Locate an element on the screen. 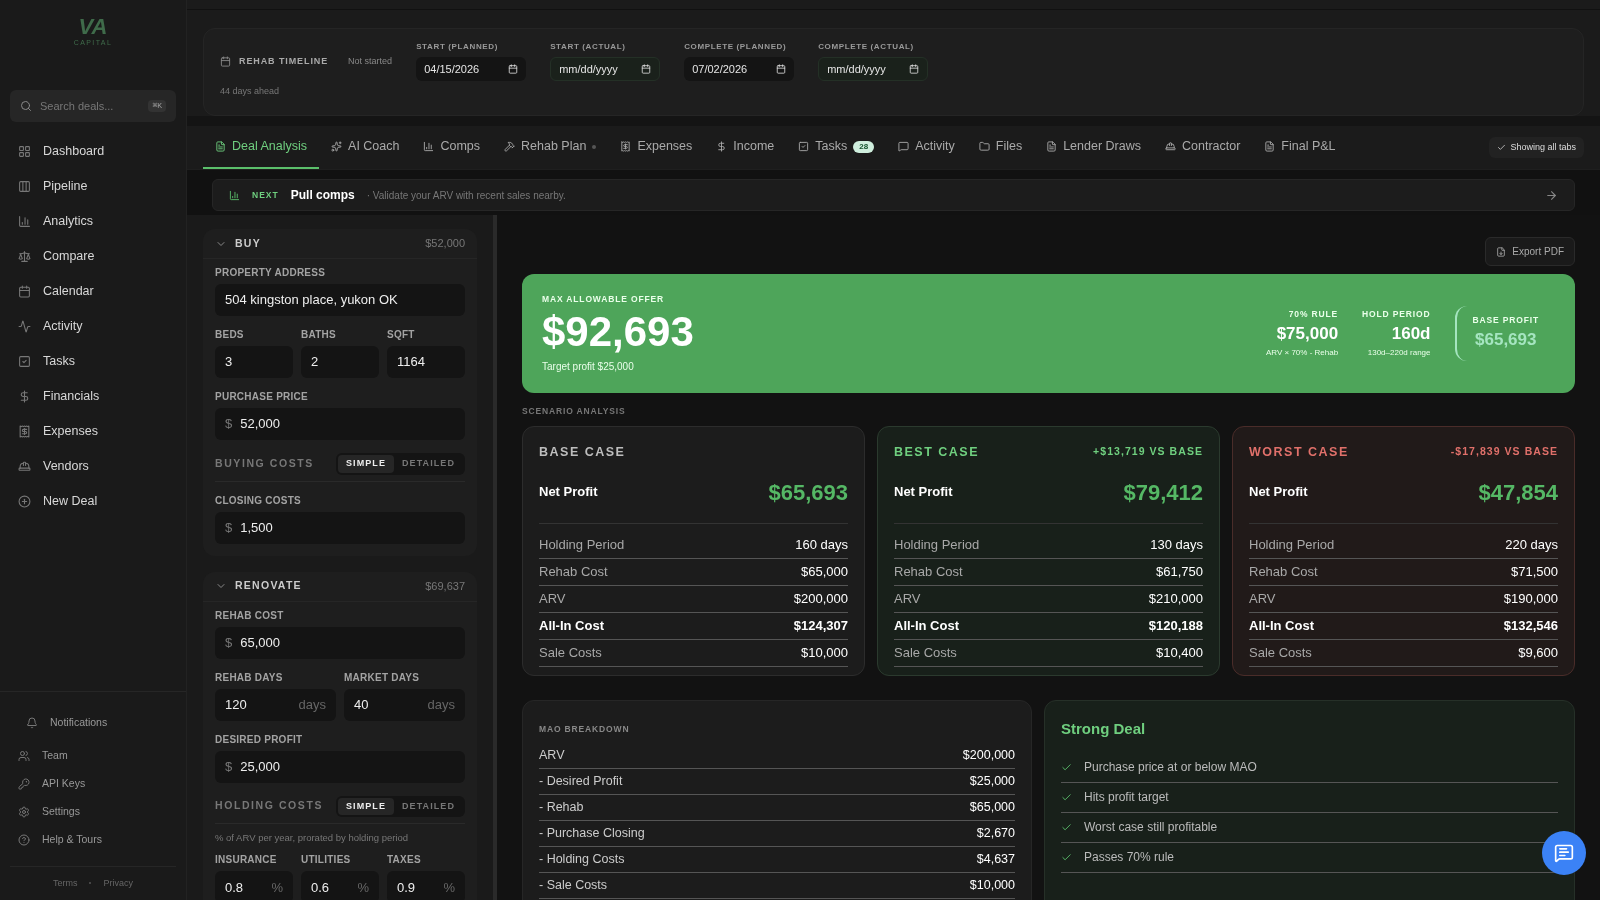 The image size is (1600, 900). tab: Contractor is located at coordinates (1203, 147).